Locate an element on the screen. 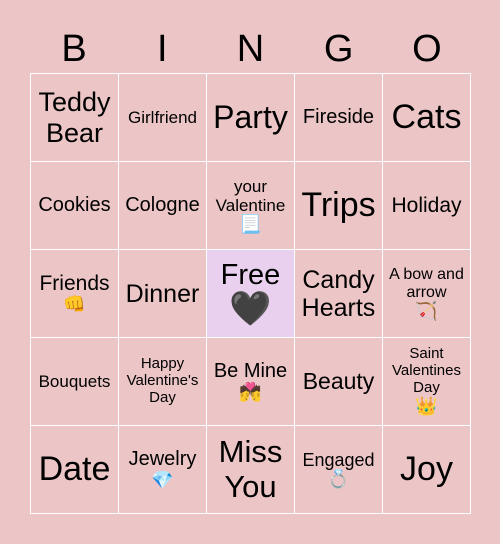 Image resolution: width=500 pixels, height=544 pixels. emoji-icon: 💍 is located at coordinates (338, 478).